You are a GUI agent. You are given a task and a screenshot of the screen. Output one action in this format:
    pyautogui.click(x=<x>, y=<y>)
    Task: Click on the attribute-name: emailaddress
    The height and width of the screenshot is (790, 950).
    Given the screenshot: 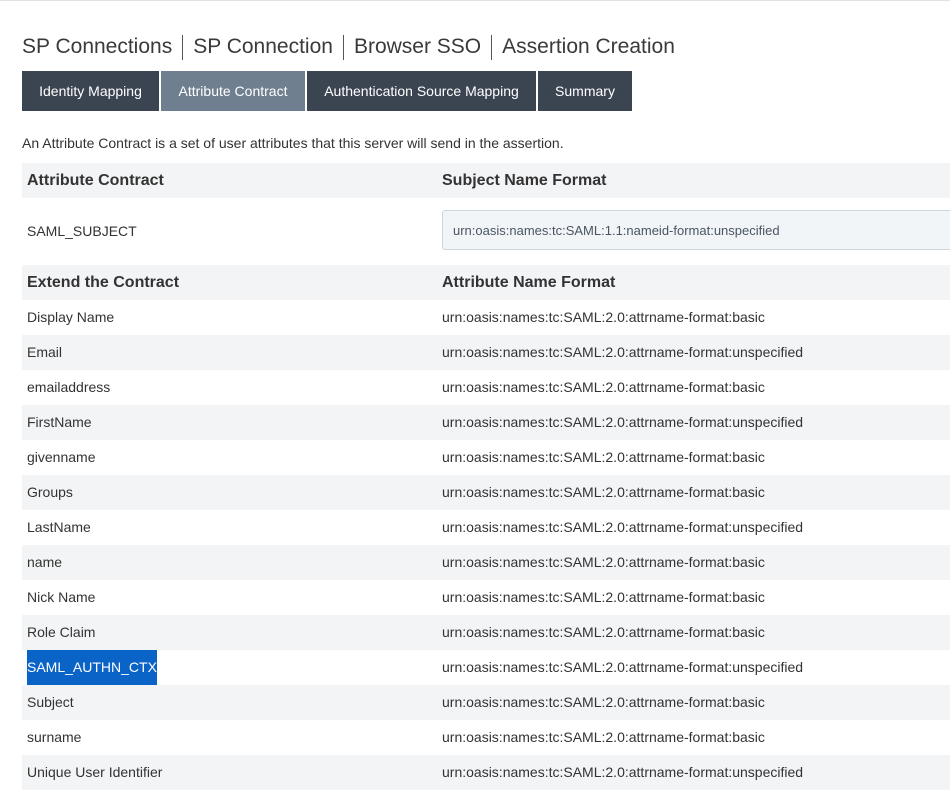 What is the action you would take?
    pyautogui.click(x=69, y=387)
    